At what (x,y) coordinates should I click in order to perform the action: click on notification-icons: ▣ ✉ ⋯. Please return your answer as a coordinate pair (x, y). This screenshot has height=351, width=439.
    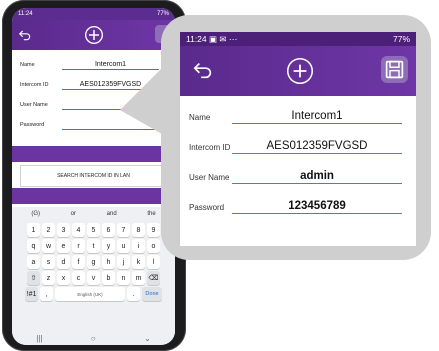
    Looking at the image, I should click on (223, 38).